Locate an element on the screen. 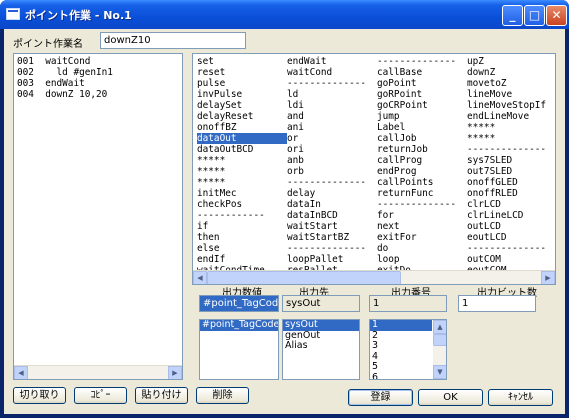  cut-button: 切り取り is located at coordinates (39, 395).